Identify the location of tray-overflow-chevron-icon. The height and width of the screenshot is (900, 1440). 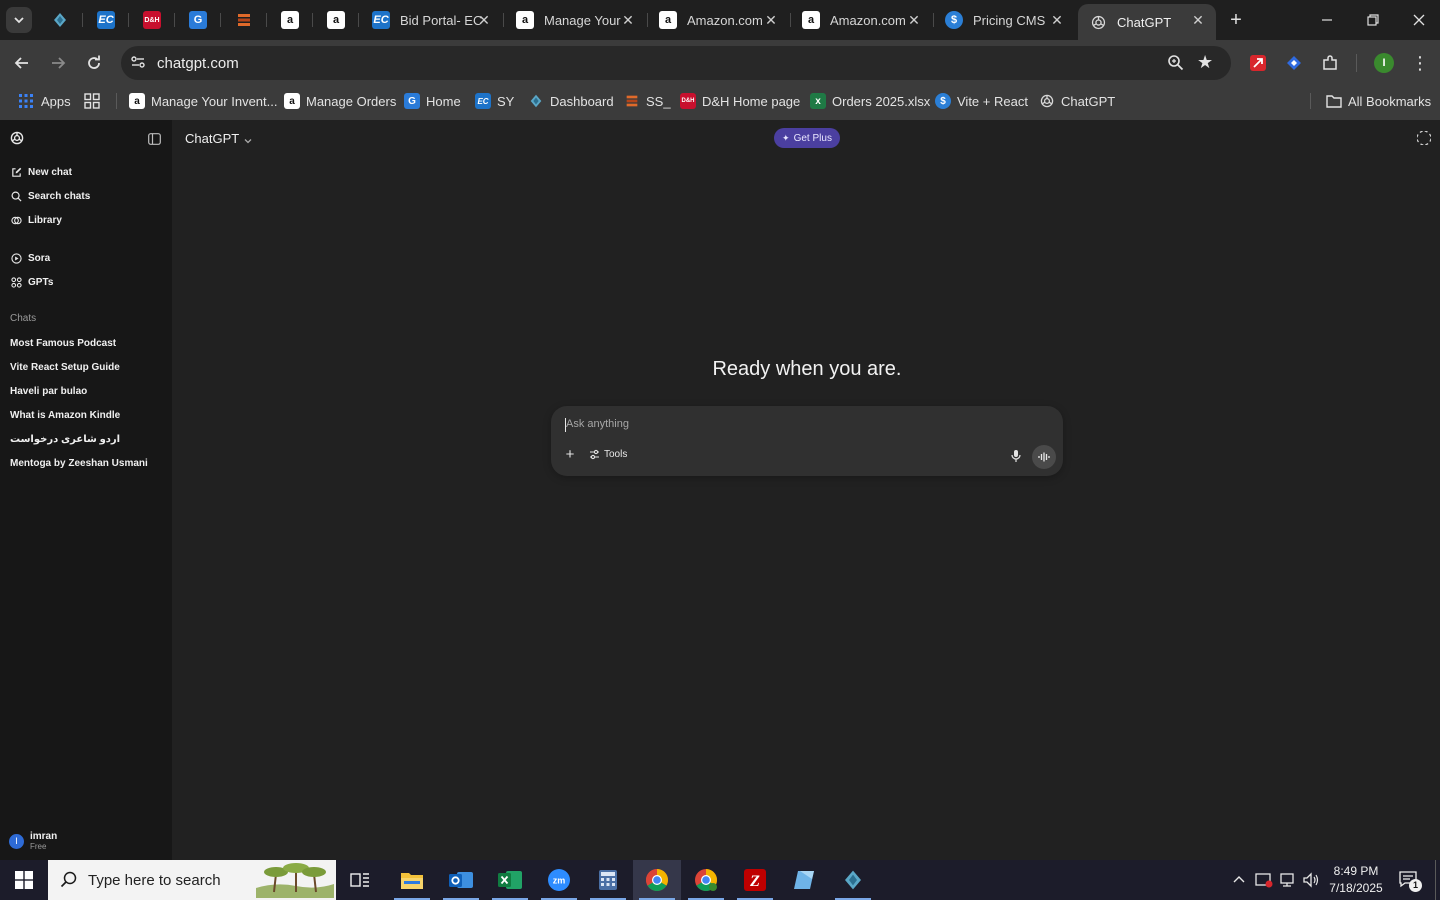
(1239, 880).